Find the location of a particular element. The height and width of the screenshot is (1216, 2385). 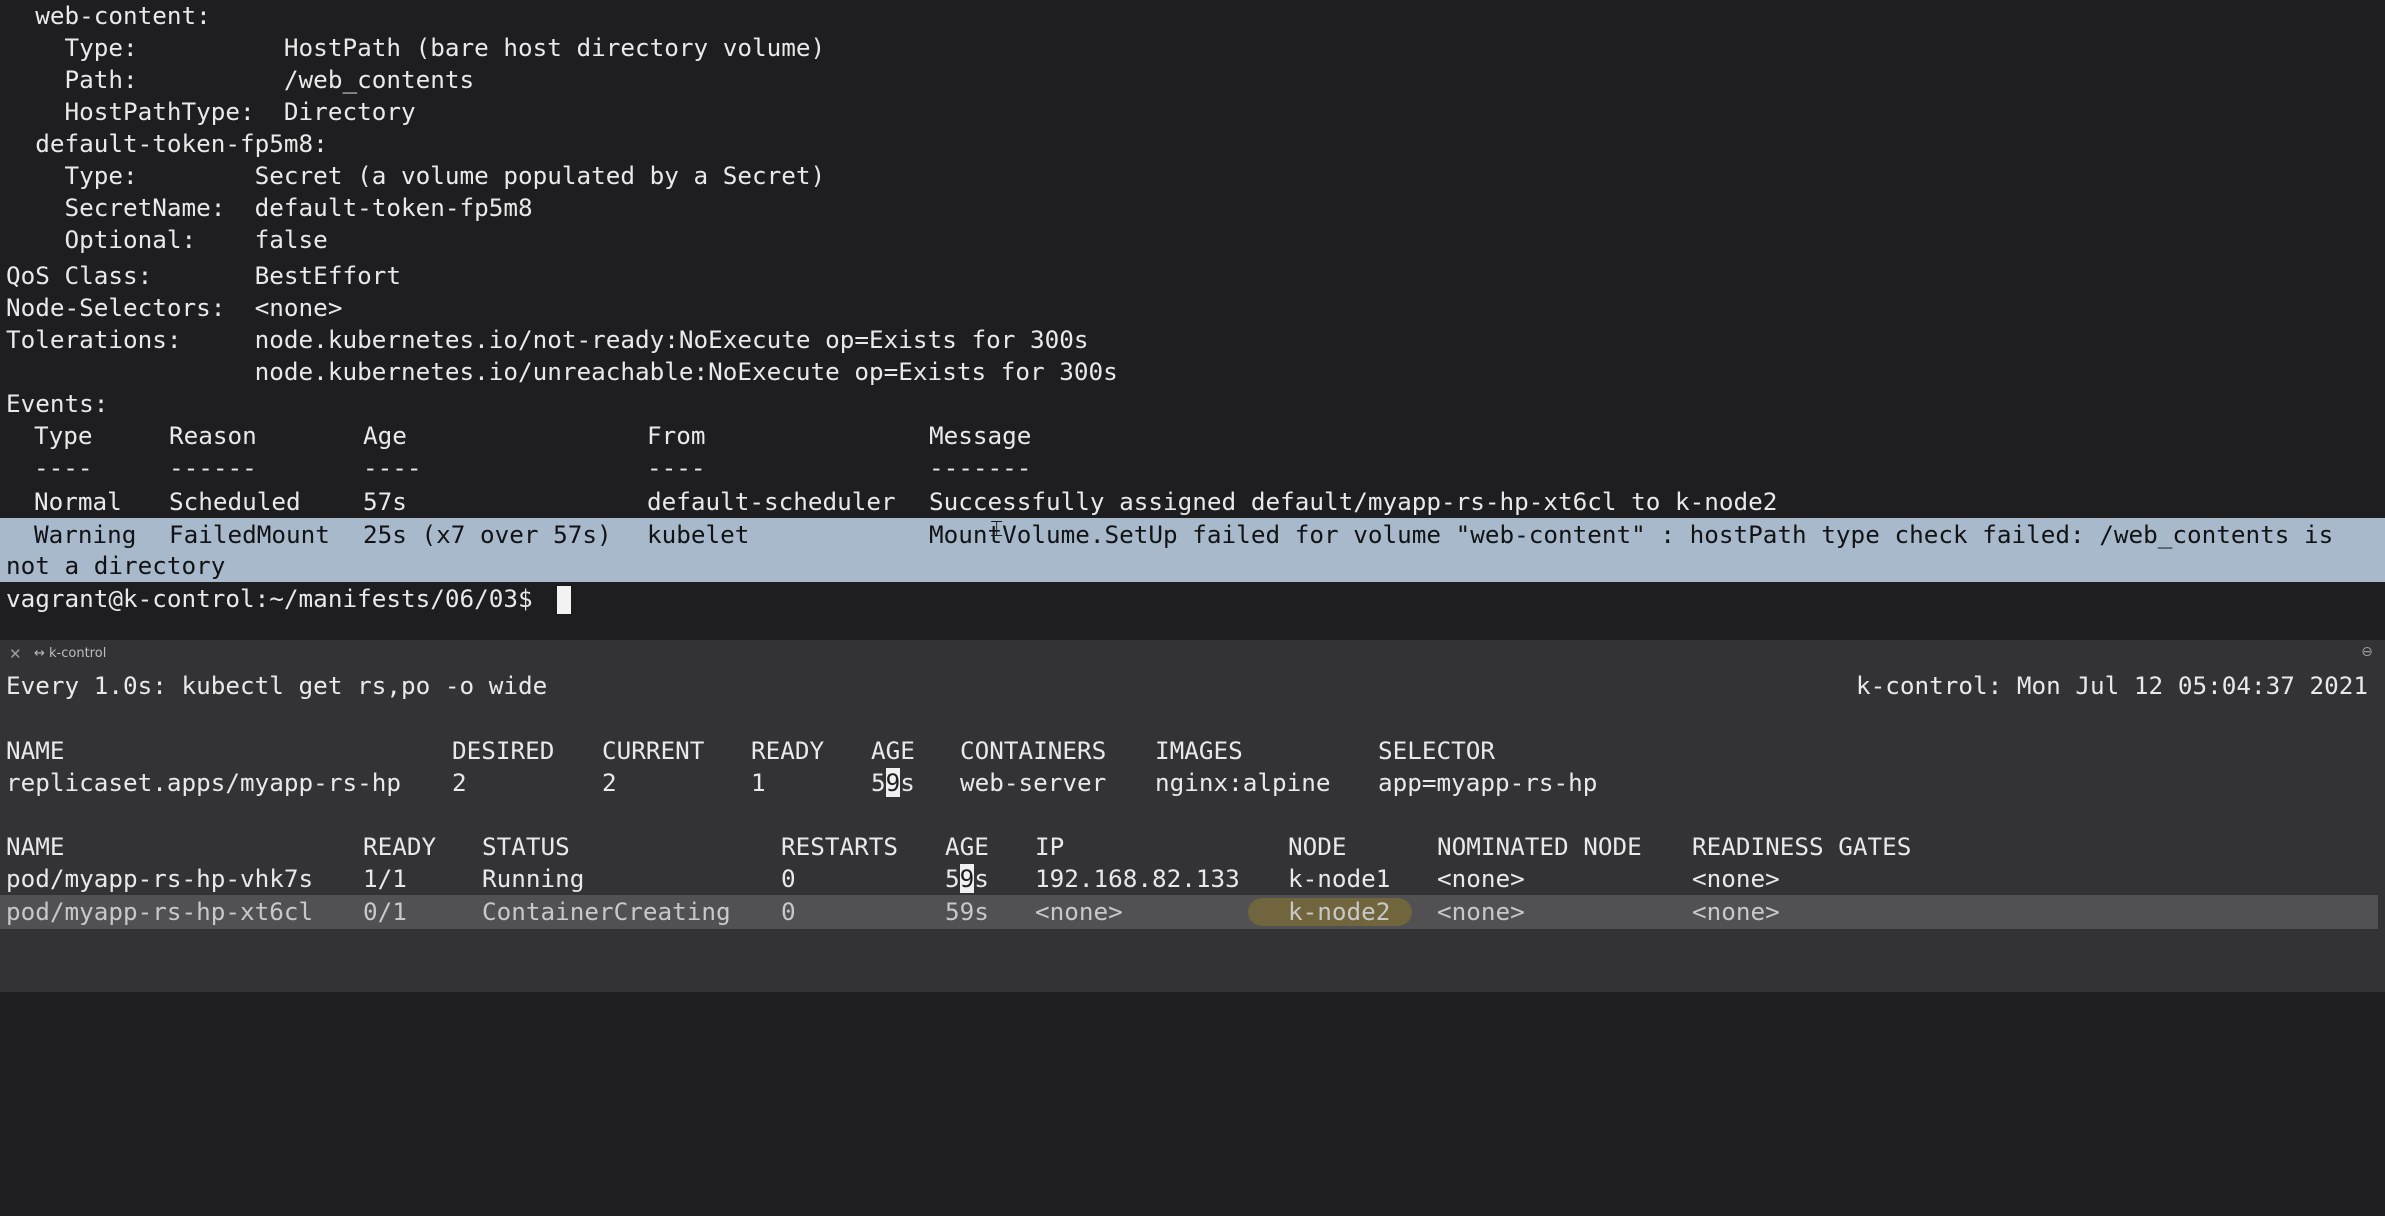

dash: ------- is located at coordinates (980, 467).